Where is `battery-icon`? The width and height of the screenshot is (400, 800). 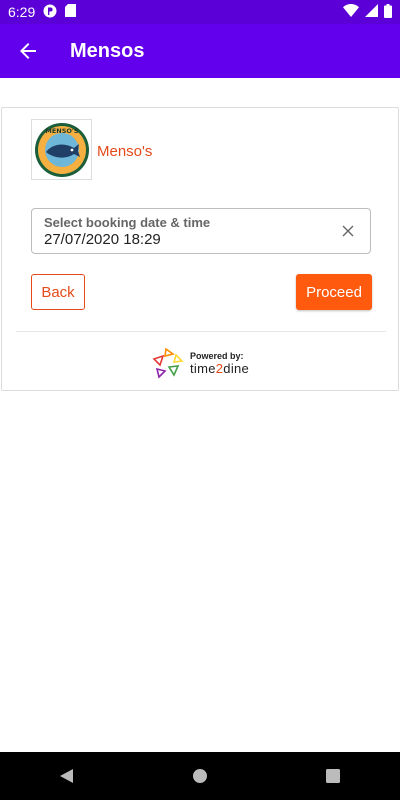
battery-icon is located at coordinates (388, 12).